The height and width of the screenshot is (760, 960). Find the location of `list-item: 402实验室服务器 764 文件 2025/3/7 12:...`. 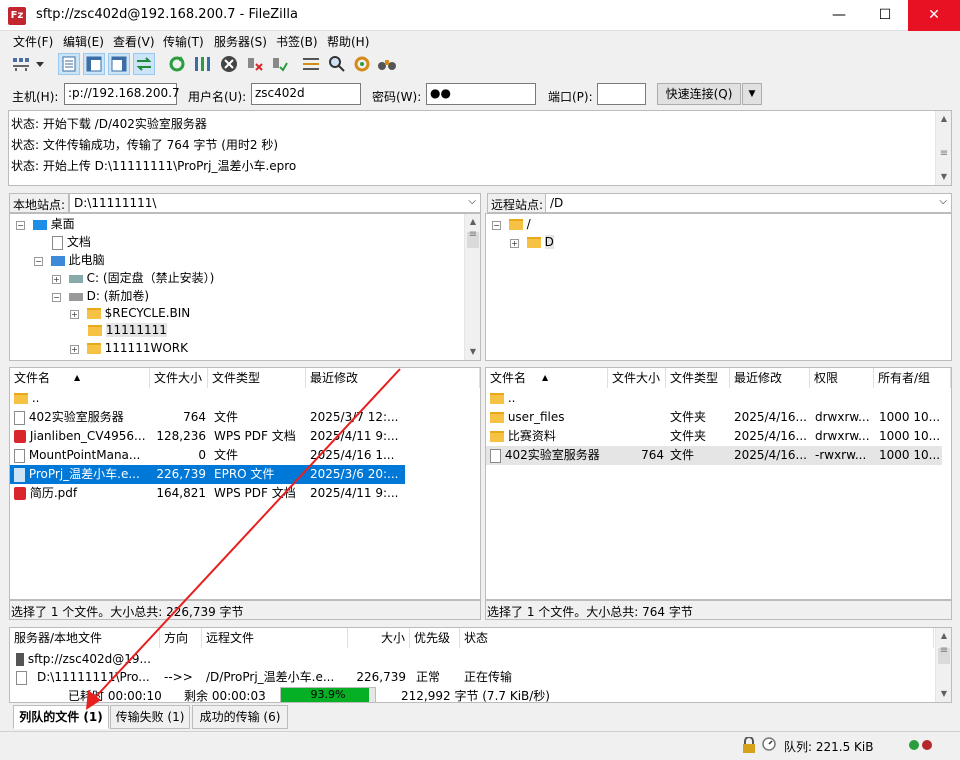

list-item: 402实验室服务器 764 文件 2025/3/7 12:... is located at coordinates (207, 417).